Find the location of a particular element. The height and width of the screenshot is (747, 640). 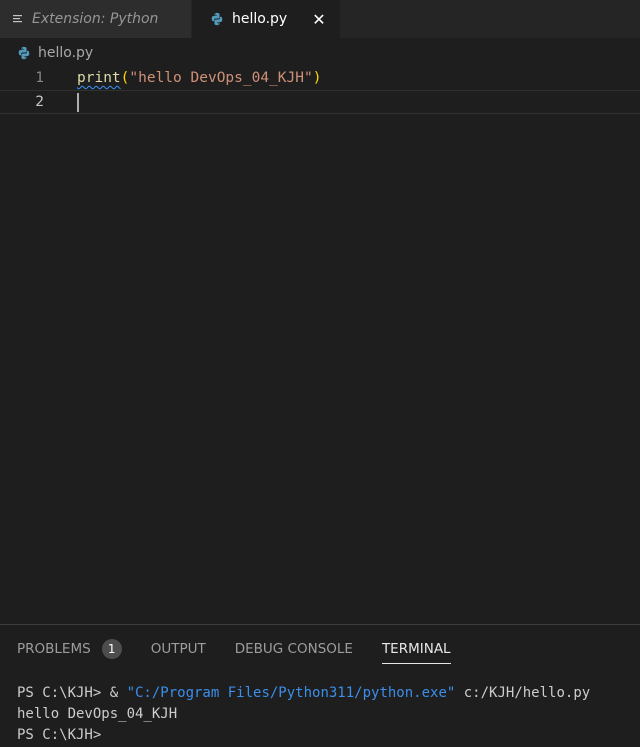

tab-label: TERMINAL is located at coordinates (416, 649).